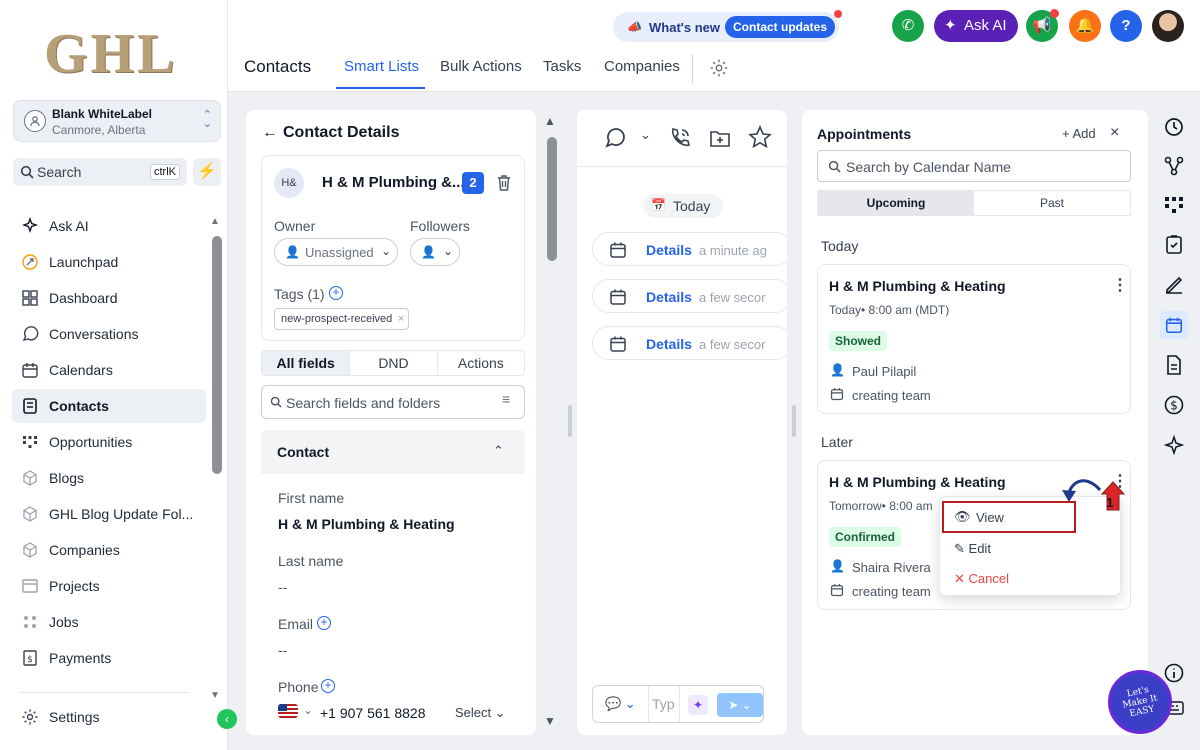 The height and width of the screenshot is (750, 1200). I want to click on sidebar-item-projects: Projects, so click(109, 586).